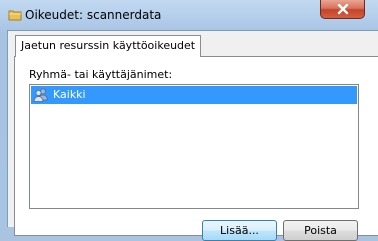 This screenshot has height=241, width=378. What do you see at coordinates (41, 96) in the screenshot?
I see `users-icon` at bounding box center [41, 96].